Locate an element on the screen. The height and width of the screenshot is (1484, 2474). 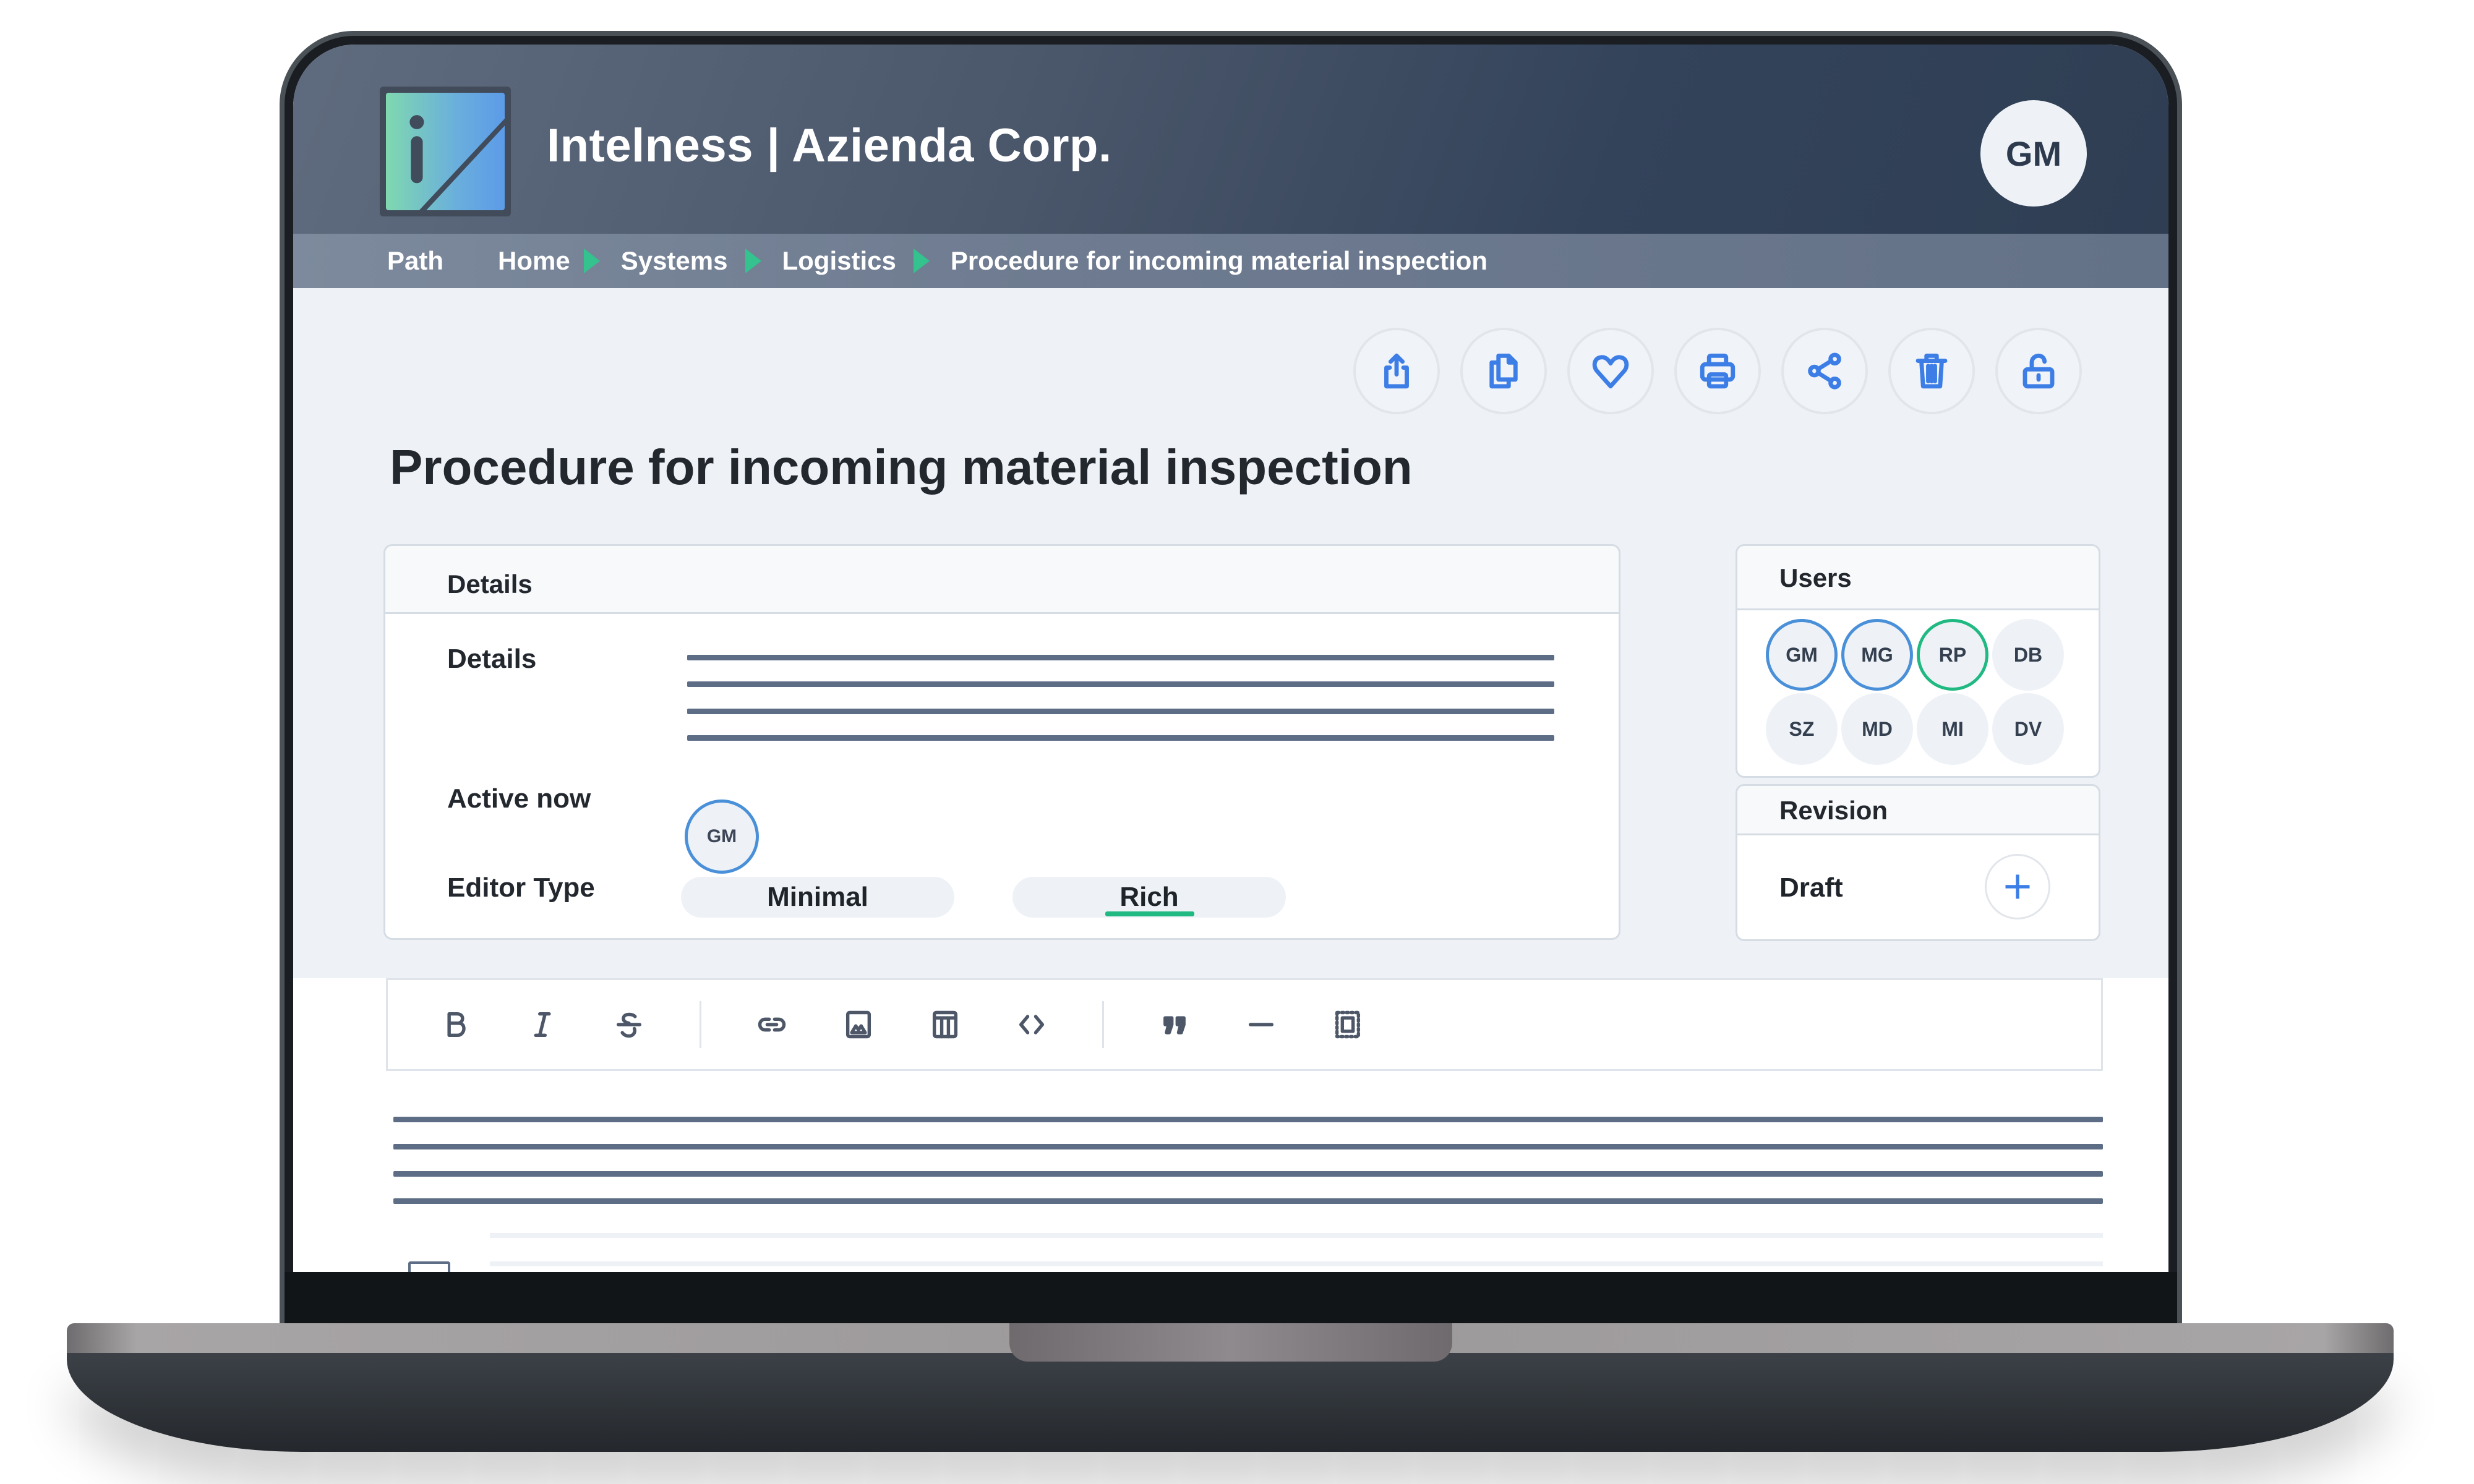
italic-icon is located at coordinates (542, 1025).